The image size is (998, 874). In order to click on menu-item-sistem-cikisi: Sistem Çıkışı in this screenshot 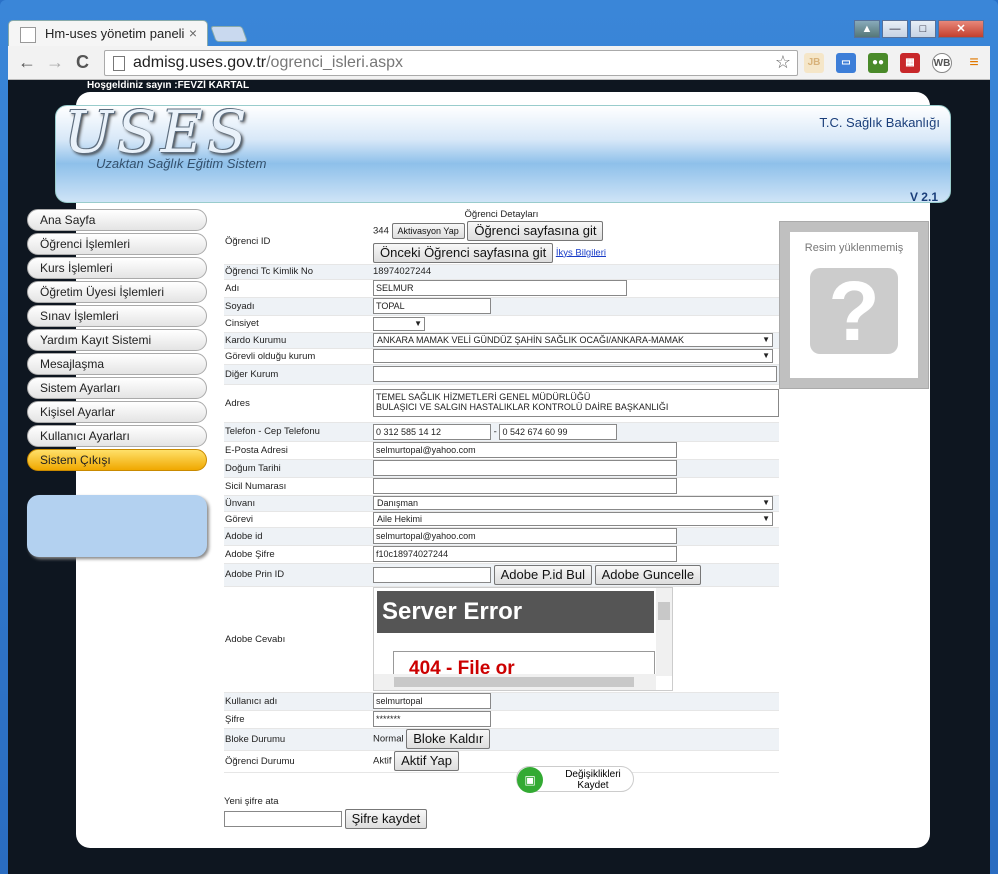, I will do `click(117, 460)`.